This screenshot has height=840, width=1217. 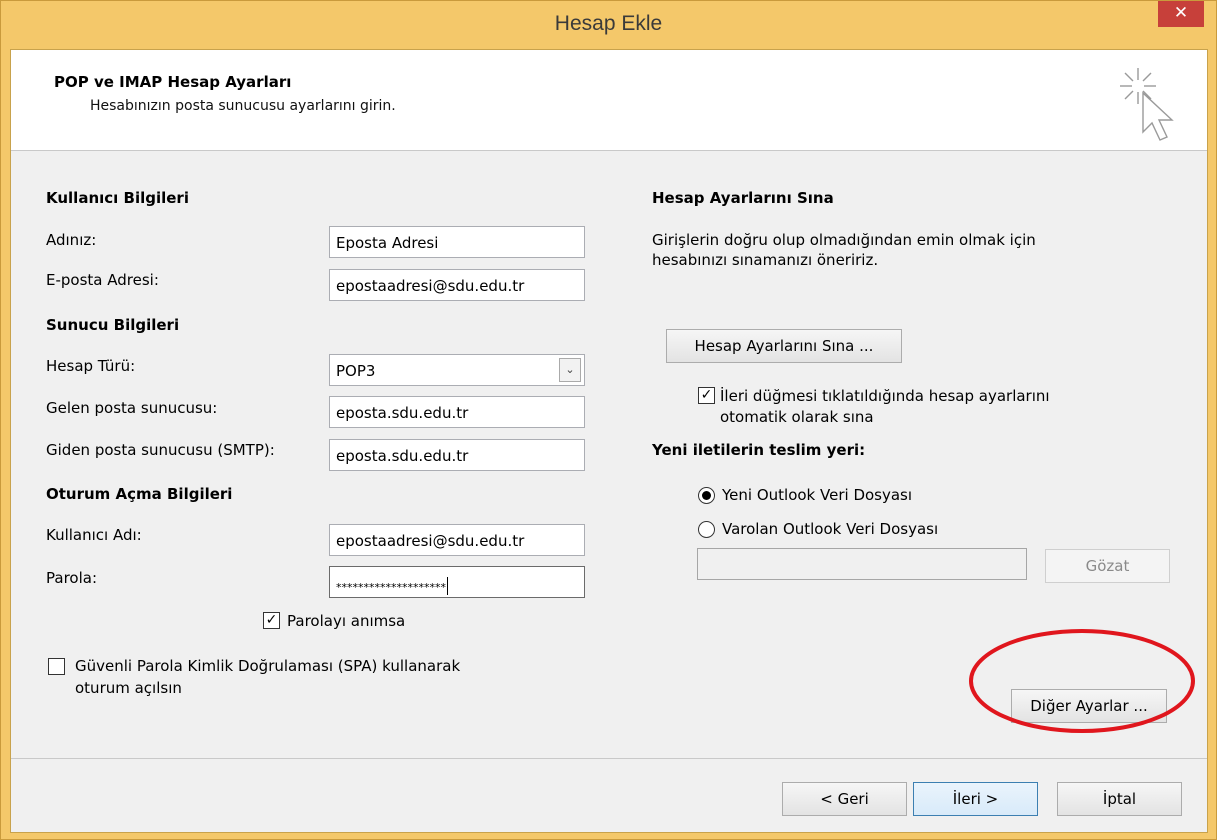 What do you see at coordinates (457, 242) in the screenshot?
I see `name-input: Eposta Adresi` at bounding box center [457, 242].